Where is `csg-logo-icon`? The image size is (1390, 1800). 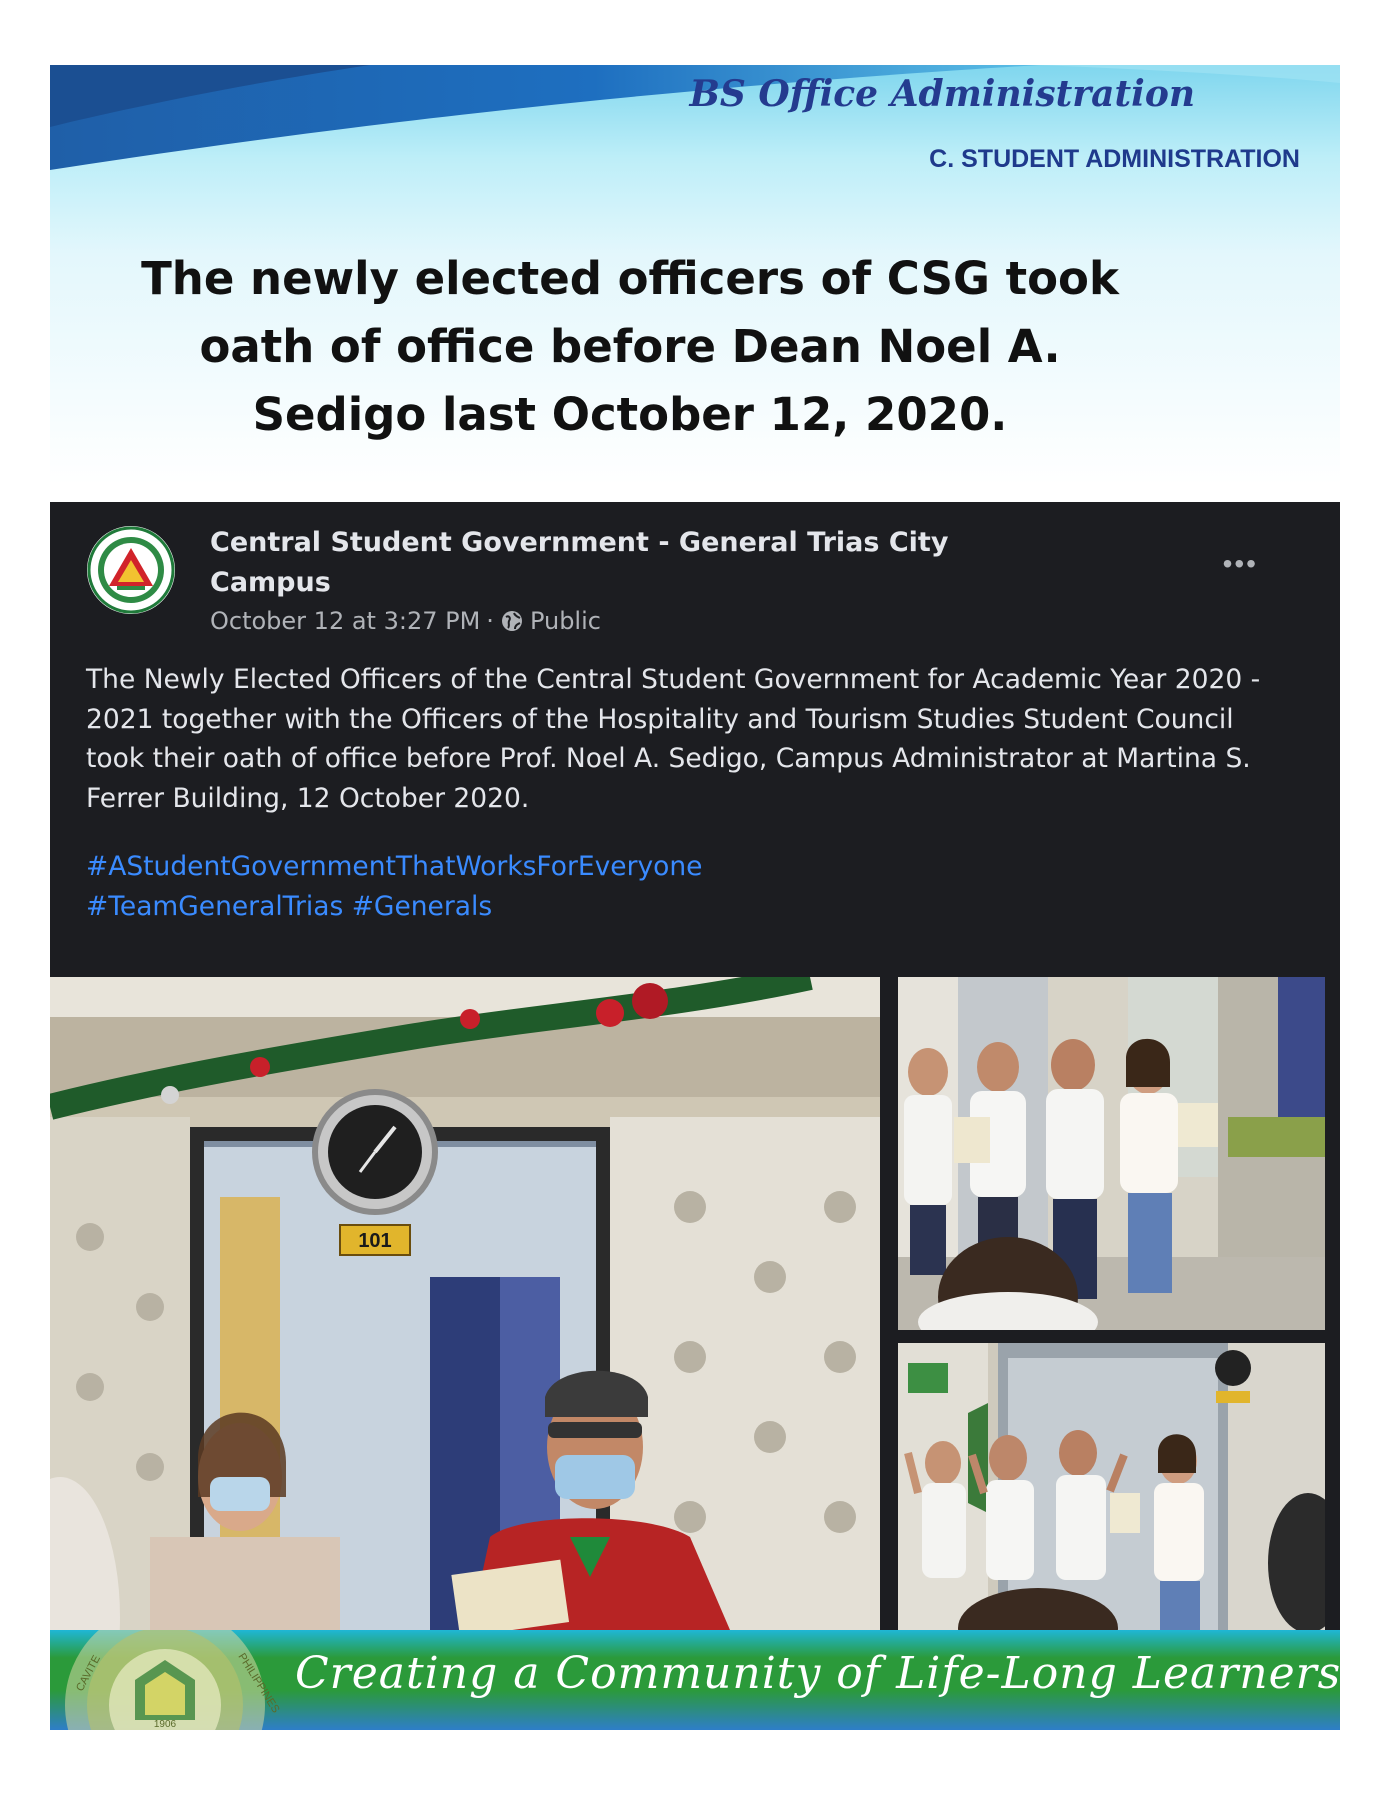
csg-logo-icon is located at coordinates (131, 570).